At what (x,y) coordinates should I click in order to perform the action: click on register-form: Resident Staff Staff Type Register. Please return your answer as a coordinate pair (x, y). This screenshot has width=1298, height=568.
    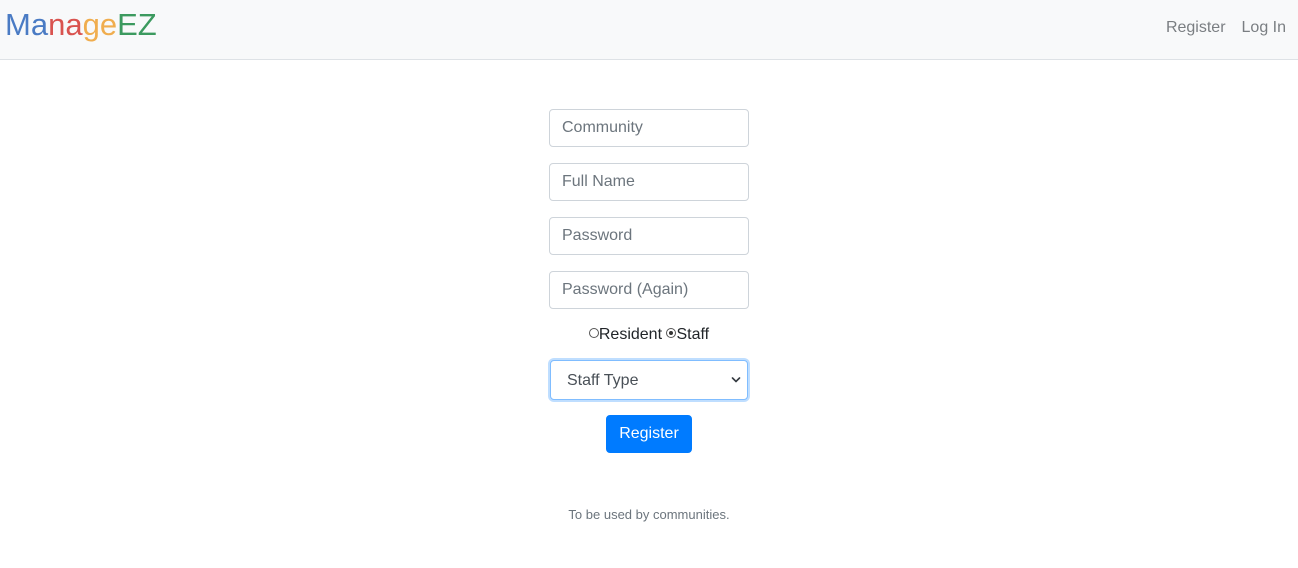
    Looking at the image, I should click on (649, 281).